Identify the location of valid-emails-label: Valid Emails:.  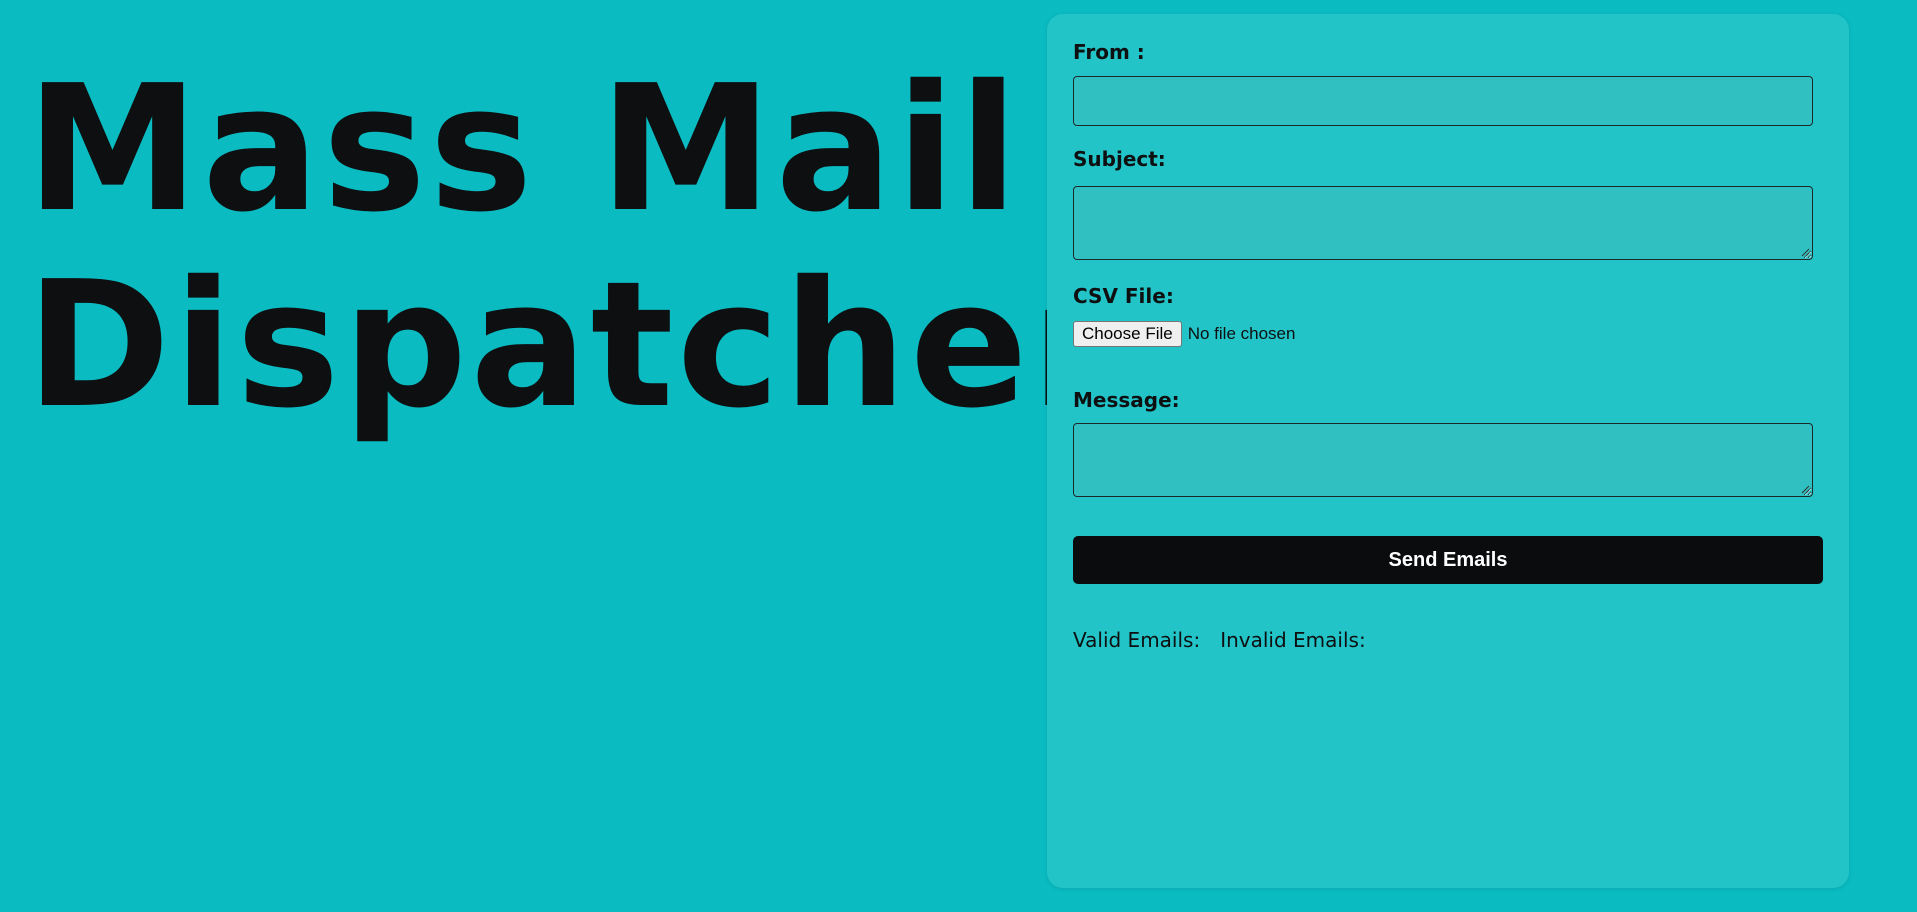
(1137, 640).